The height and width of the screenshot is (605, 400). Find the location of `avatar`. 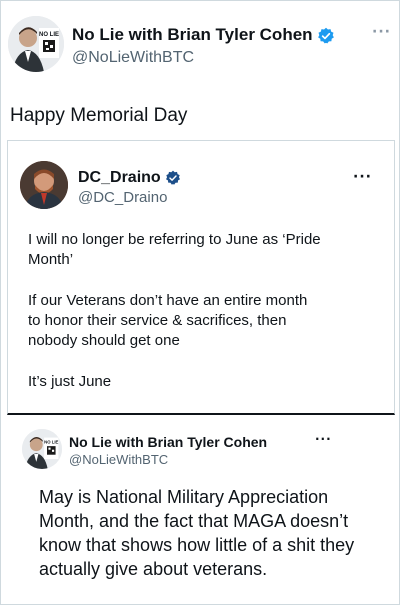

avatar is located at coordinates (44, 185).